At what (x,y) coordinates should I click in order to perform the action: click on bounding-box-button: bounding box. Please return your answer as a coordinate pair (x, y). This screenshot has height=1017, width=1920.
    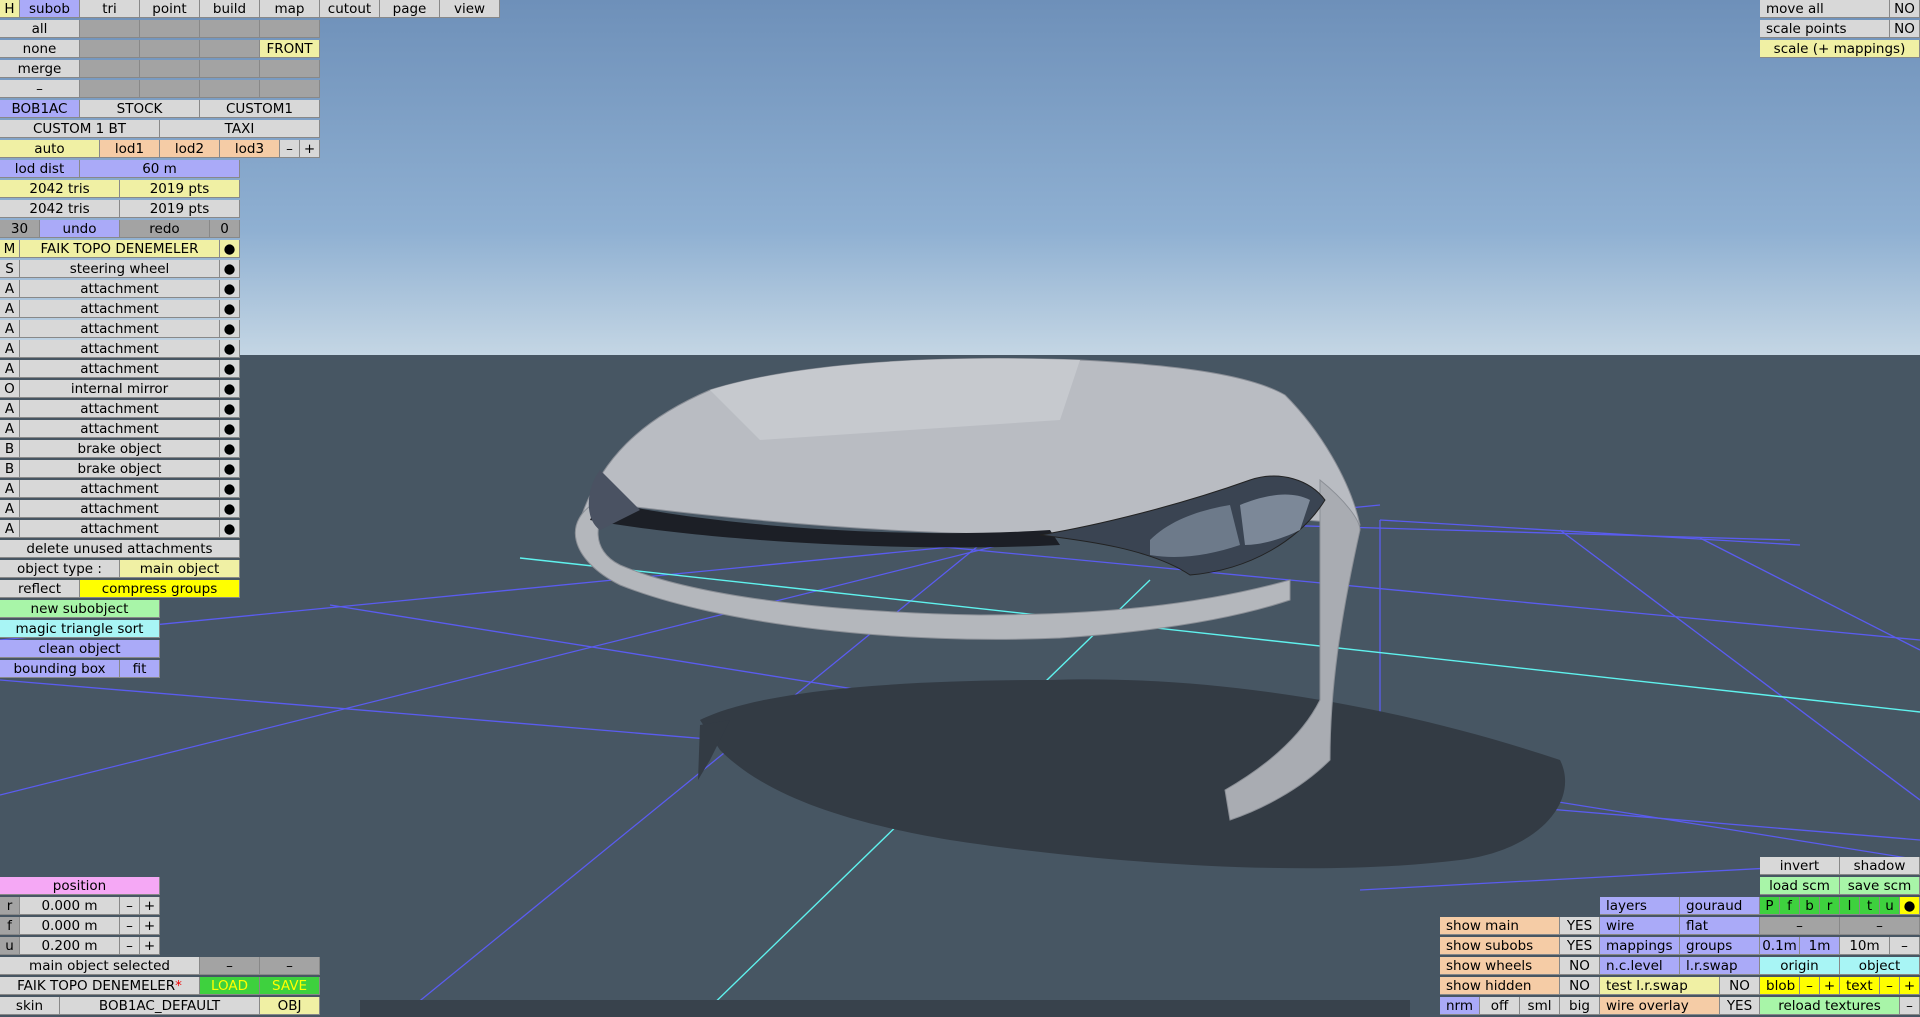
    Looking at the image, I should click on (60, 669).